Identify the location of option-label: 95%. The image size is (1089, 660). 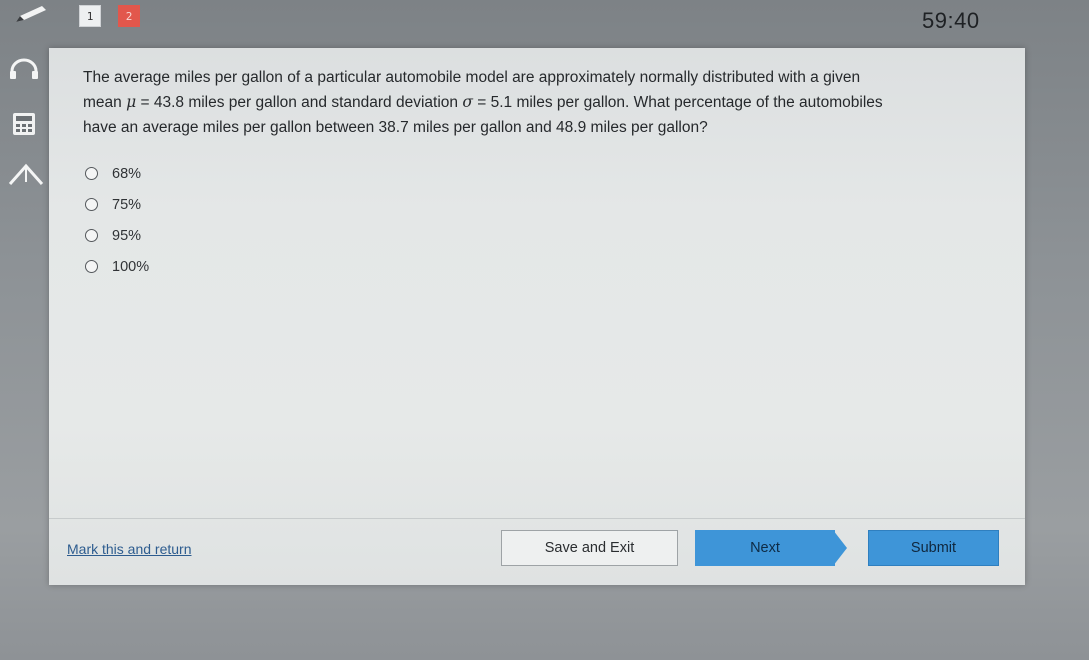
(127, 235).